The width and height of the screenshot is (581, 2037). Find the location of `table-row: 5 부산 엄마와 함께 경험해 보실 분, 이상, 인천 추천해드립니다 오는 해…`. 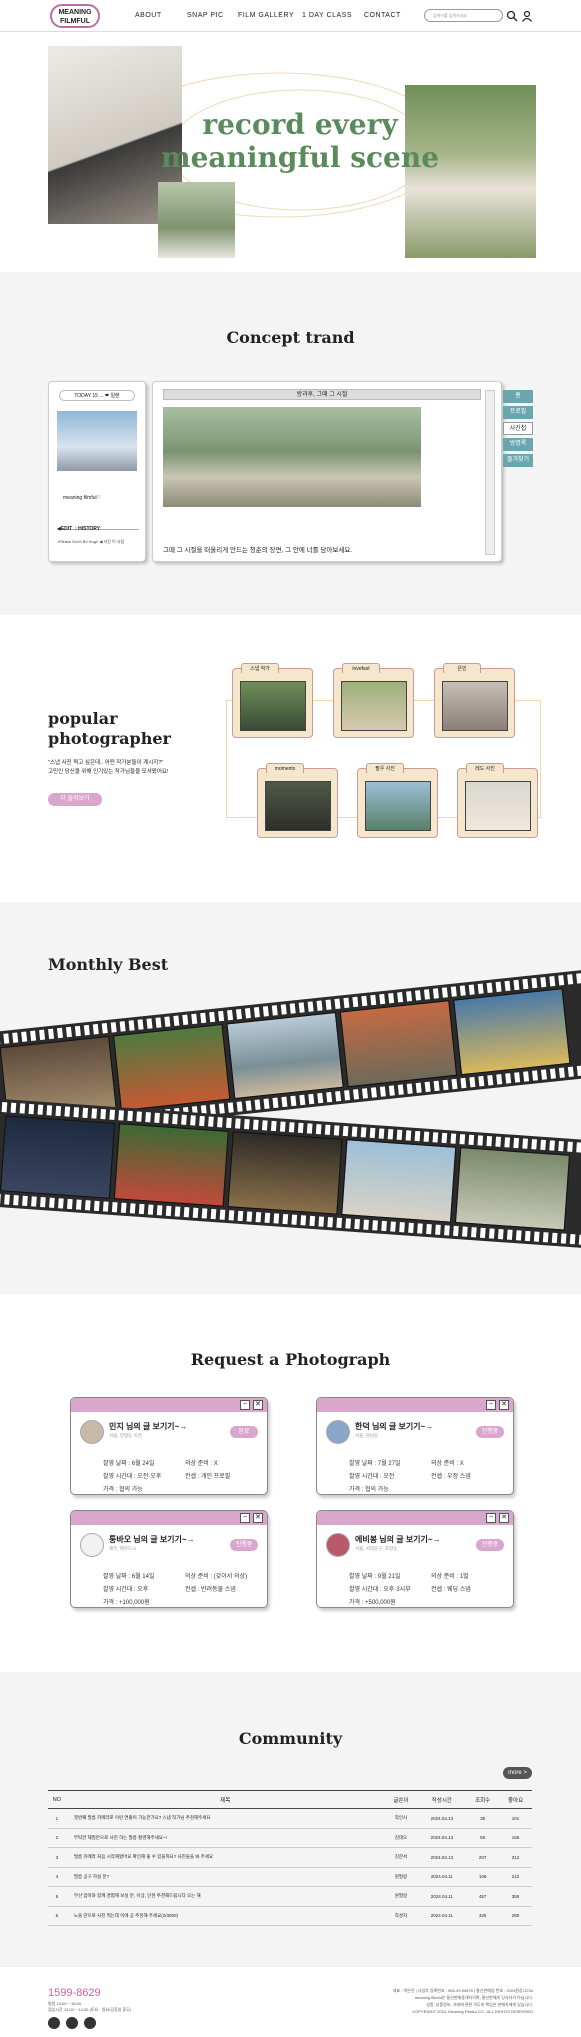

table-row: 5 부산 엄마와 함께 경험해 보실 분, 이상, 인천 추천해드립니다 오는 해… is located at coordinates (290, 1896).